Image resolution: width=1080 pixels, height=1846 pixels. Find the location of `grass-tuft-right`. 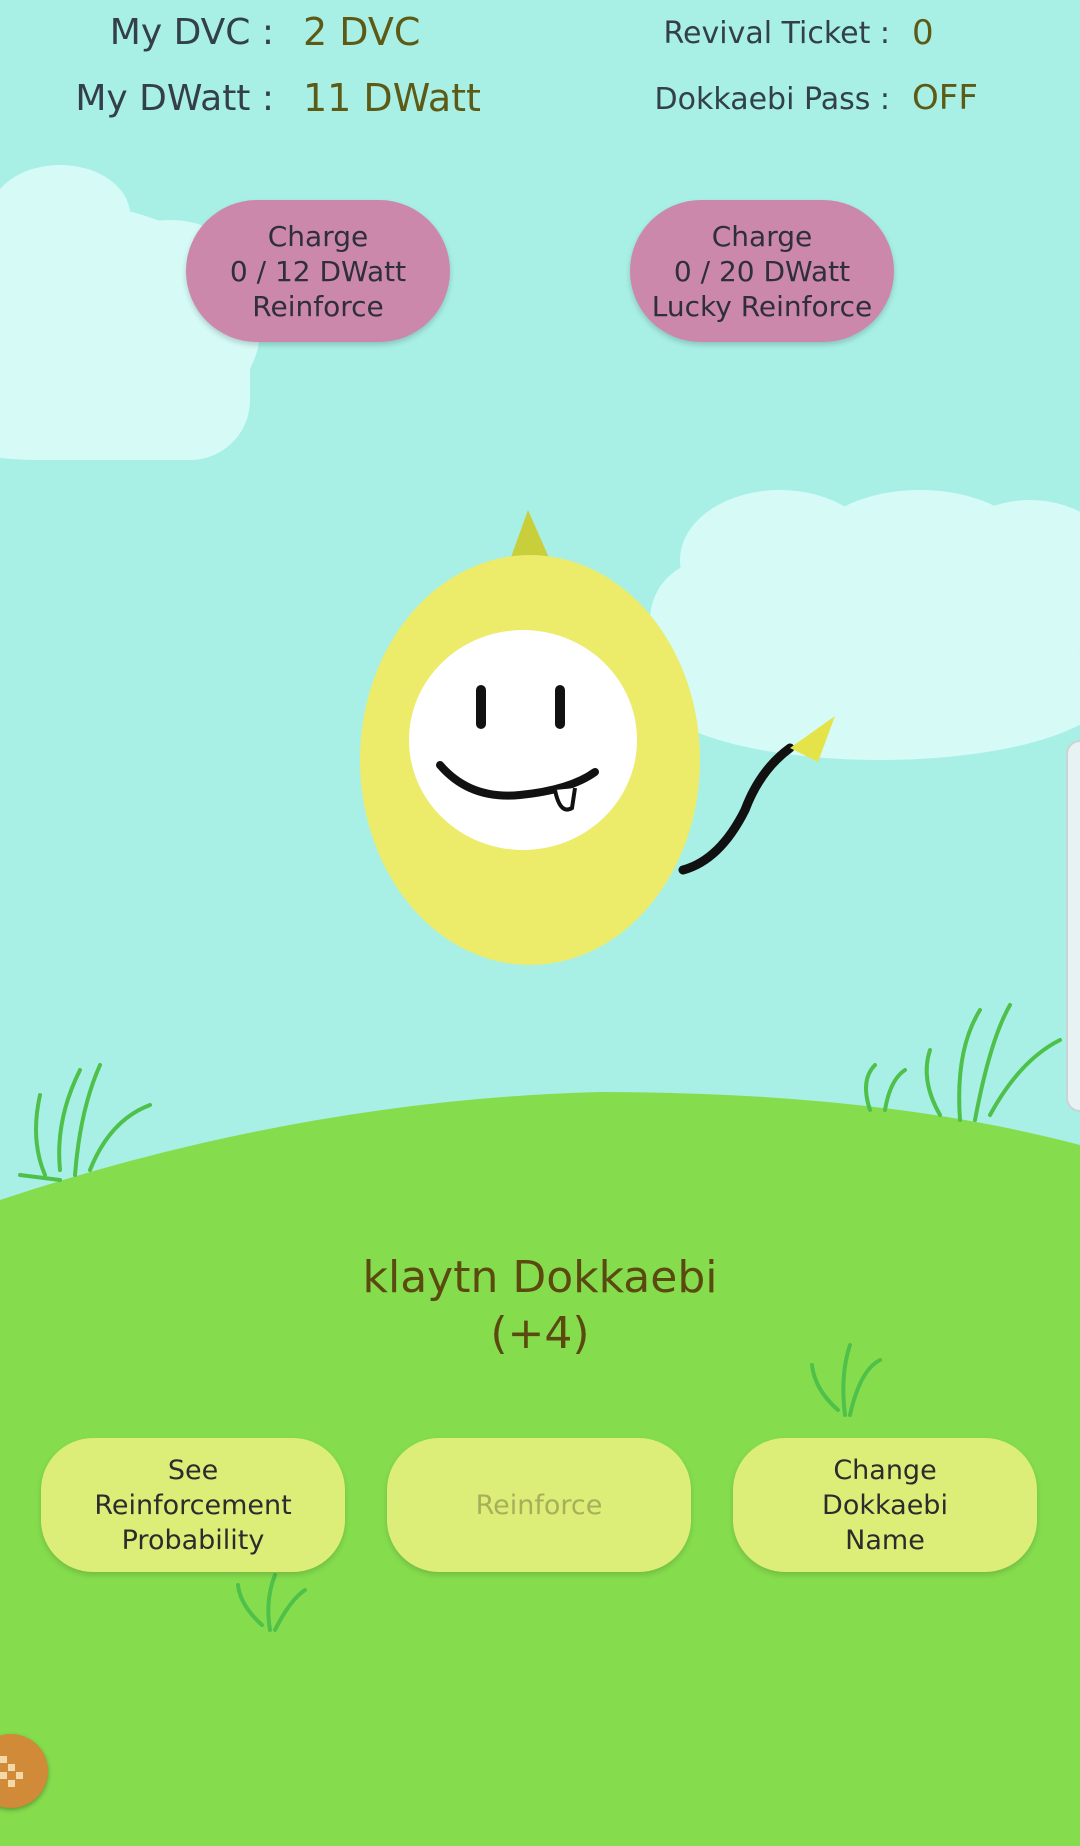

grass-tuft-right is located at coordinates (963, 1062).